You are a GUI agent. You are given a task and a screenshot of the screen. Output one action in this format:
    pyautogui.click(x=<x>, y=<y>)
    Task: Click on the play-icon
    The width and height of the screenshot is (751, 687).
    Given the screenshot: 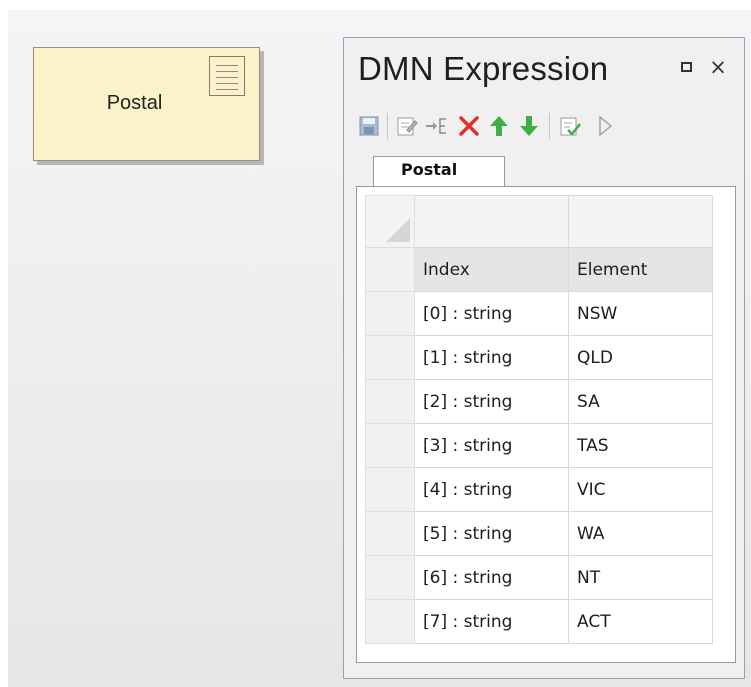 What is the action you would take?
    pyautogui.click(x=606, y=126)
    